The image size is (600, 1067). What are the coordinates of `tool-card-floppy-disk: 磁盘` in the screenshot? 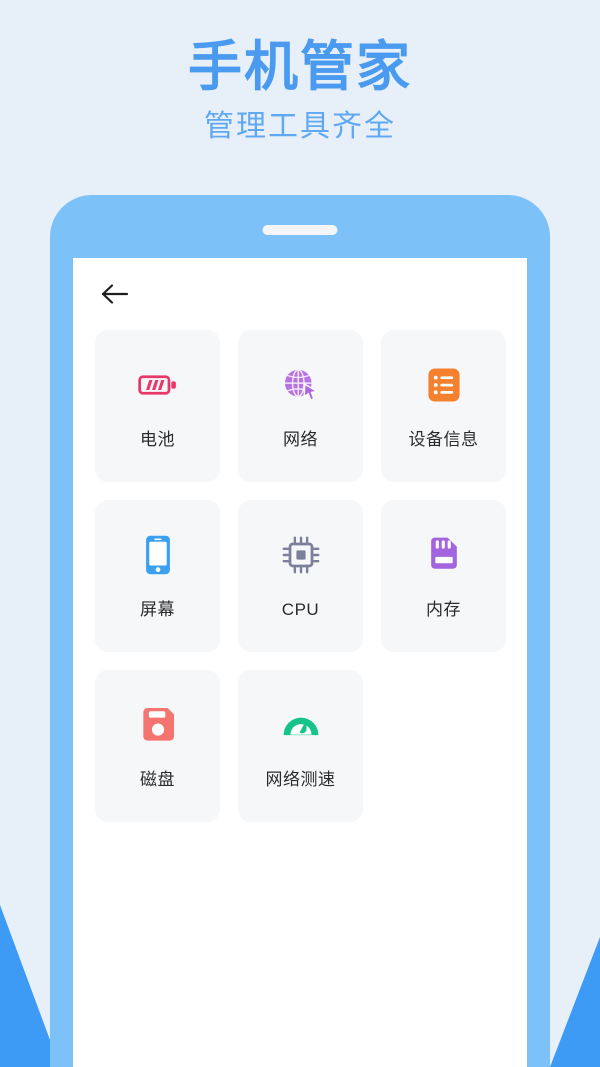 It's located at (157, 746).